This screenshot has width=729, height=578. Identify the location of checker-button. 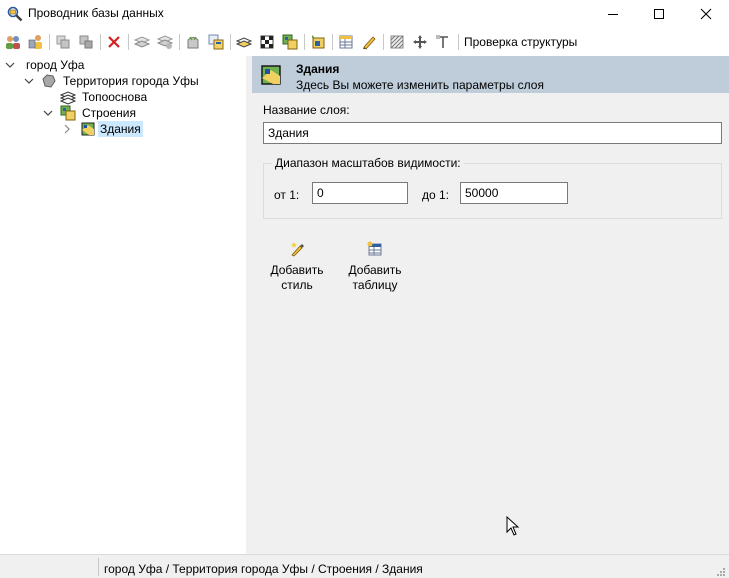
(267, 42).